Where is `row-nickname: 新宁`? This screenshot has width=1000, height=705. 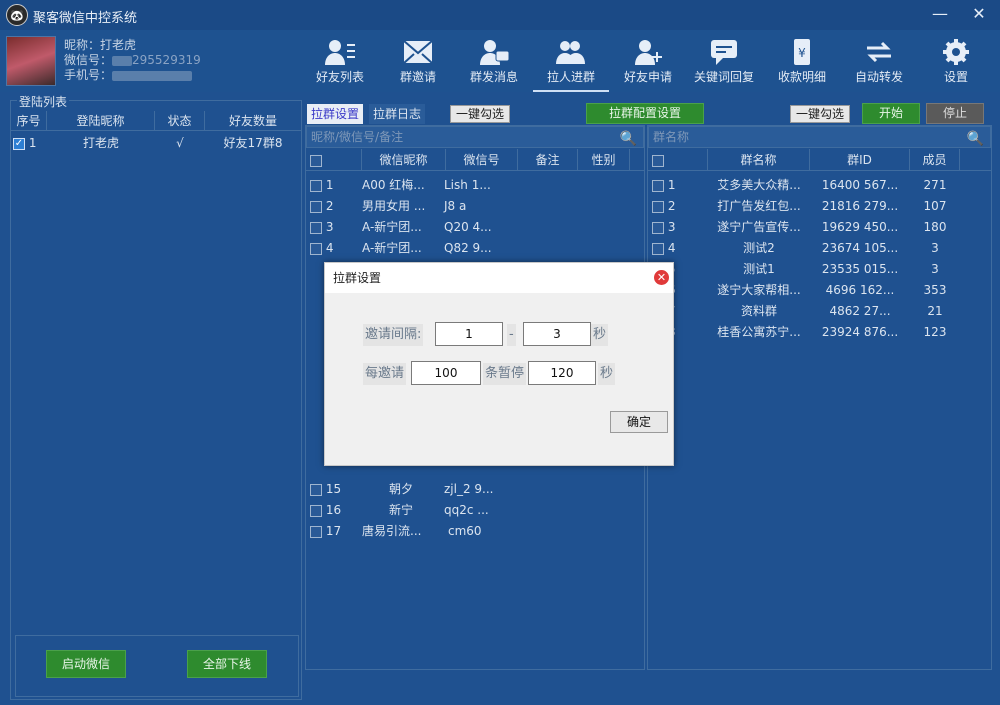 row-nickname: 新宁 is located at coordinates (400, 510).